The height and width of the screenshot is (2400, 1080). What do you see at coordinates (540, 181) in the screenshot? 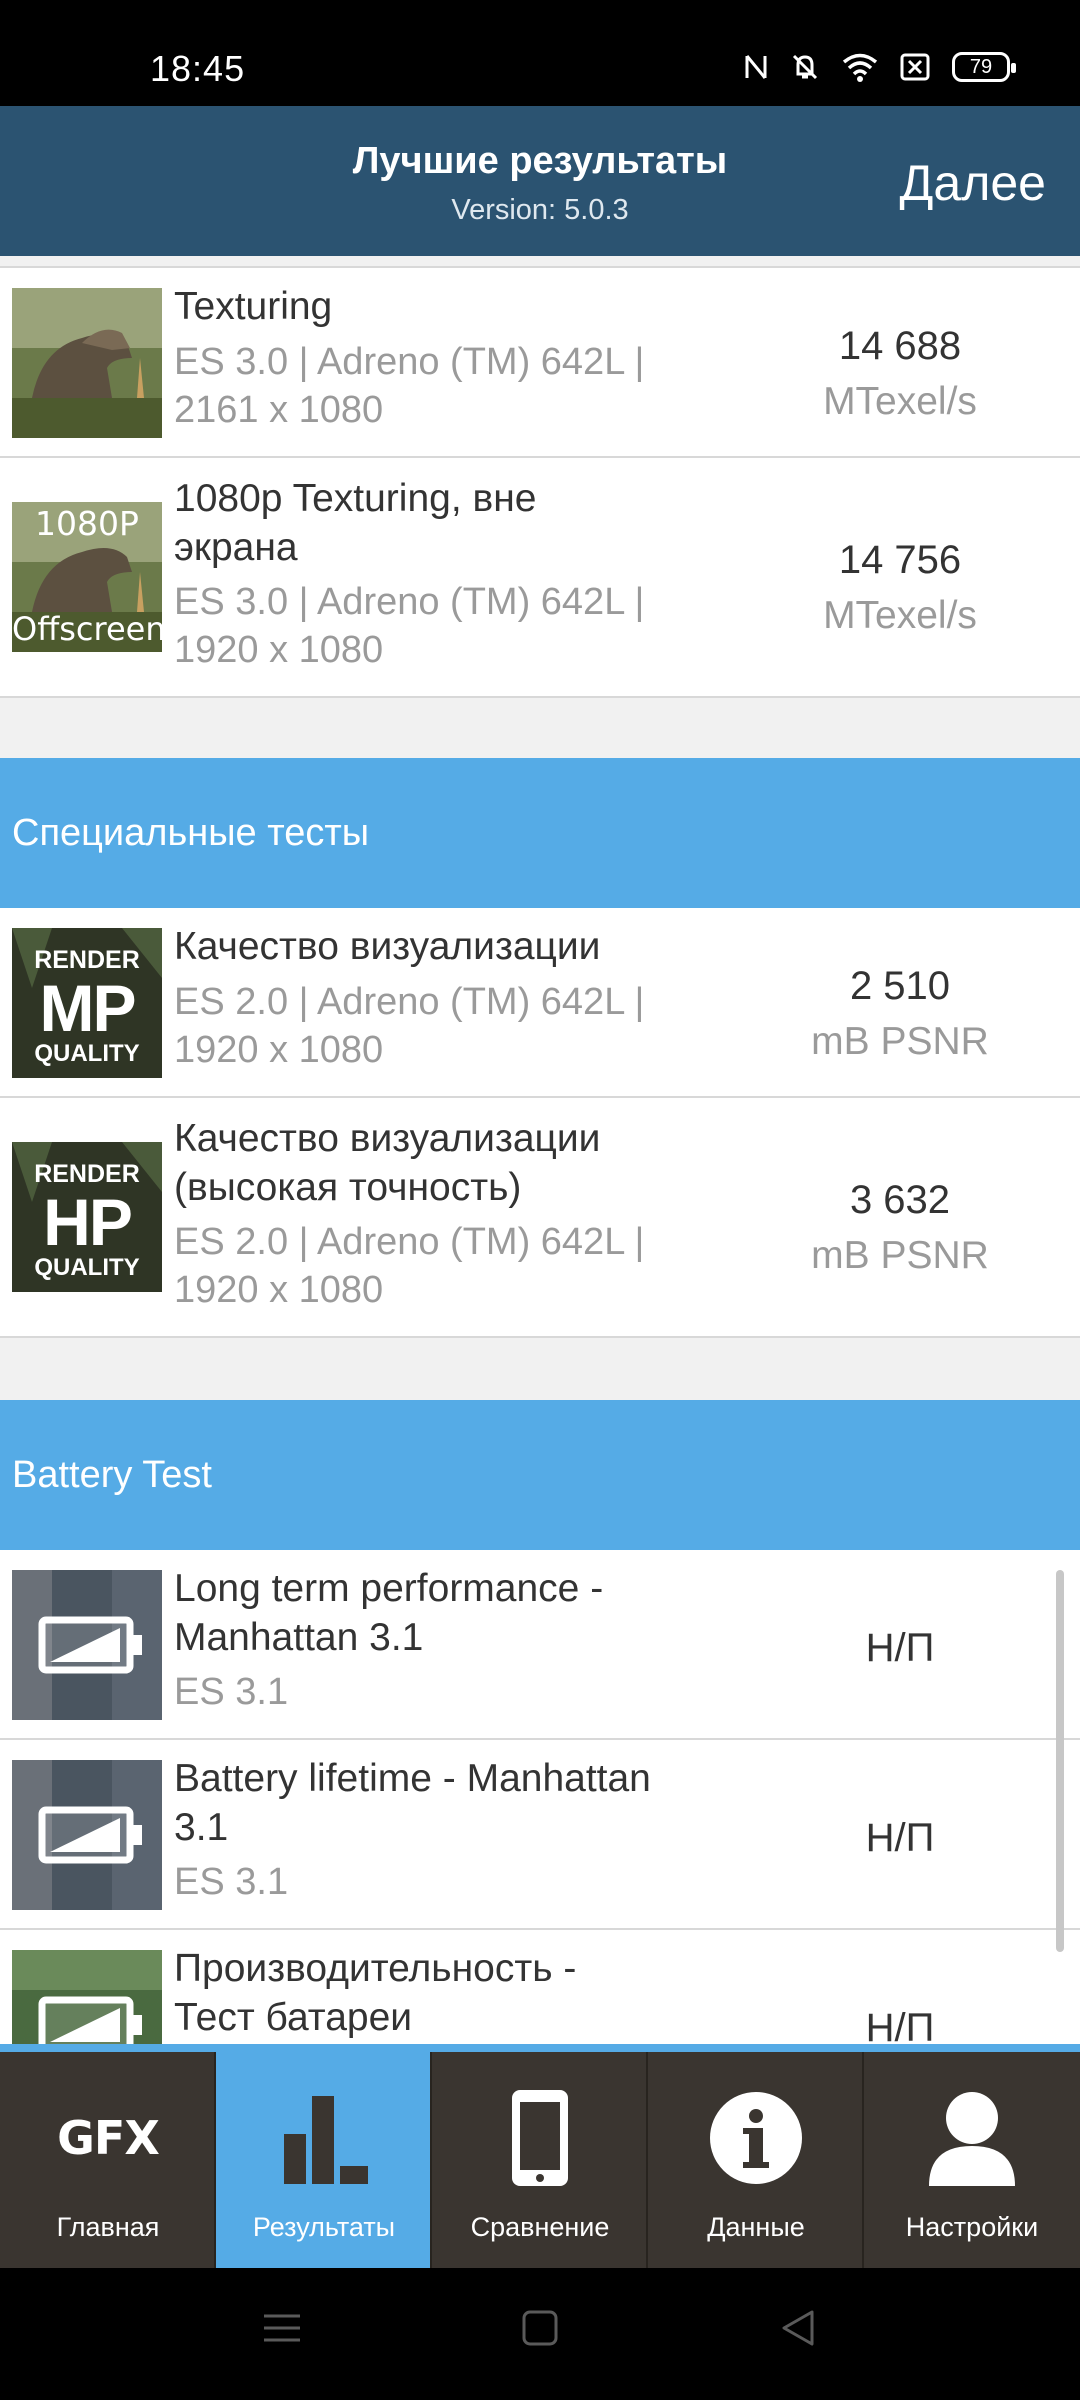
I see `app-bar: Лучшие результаты Version: 5.0.3 Далее` at bounding box center [540, 181].